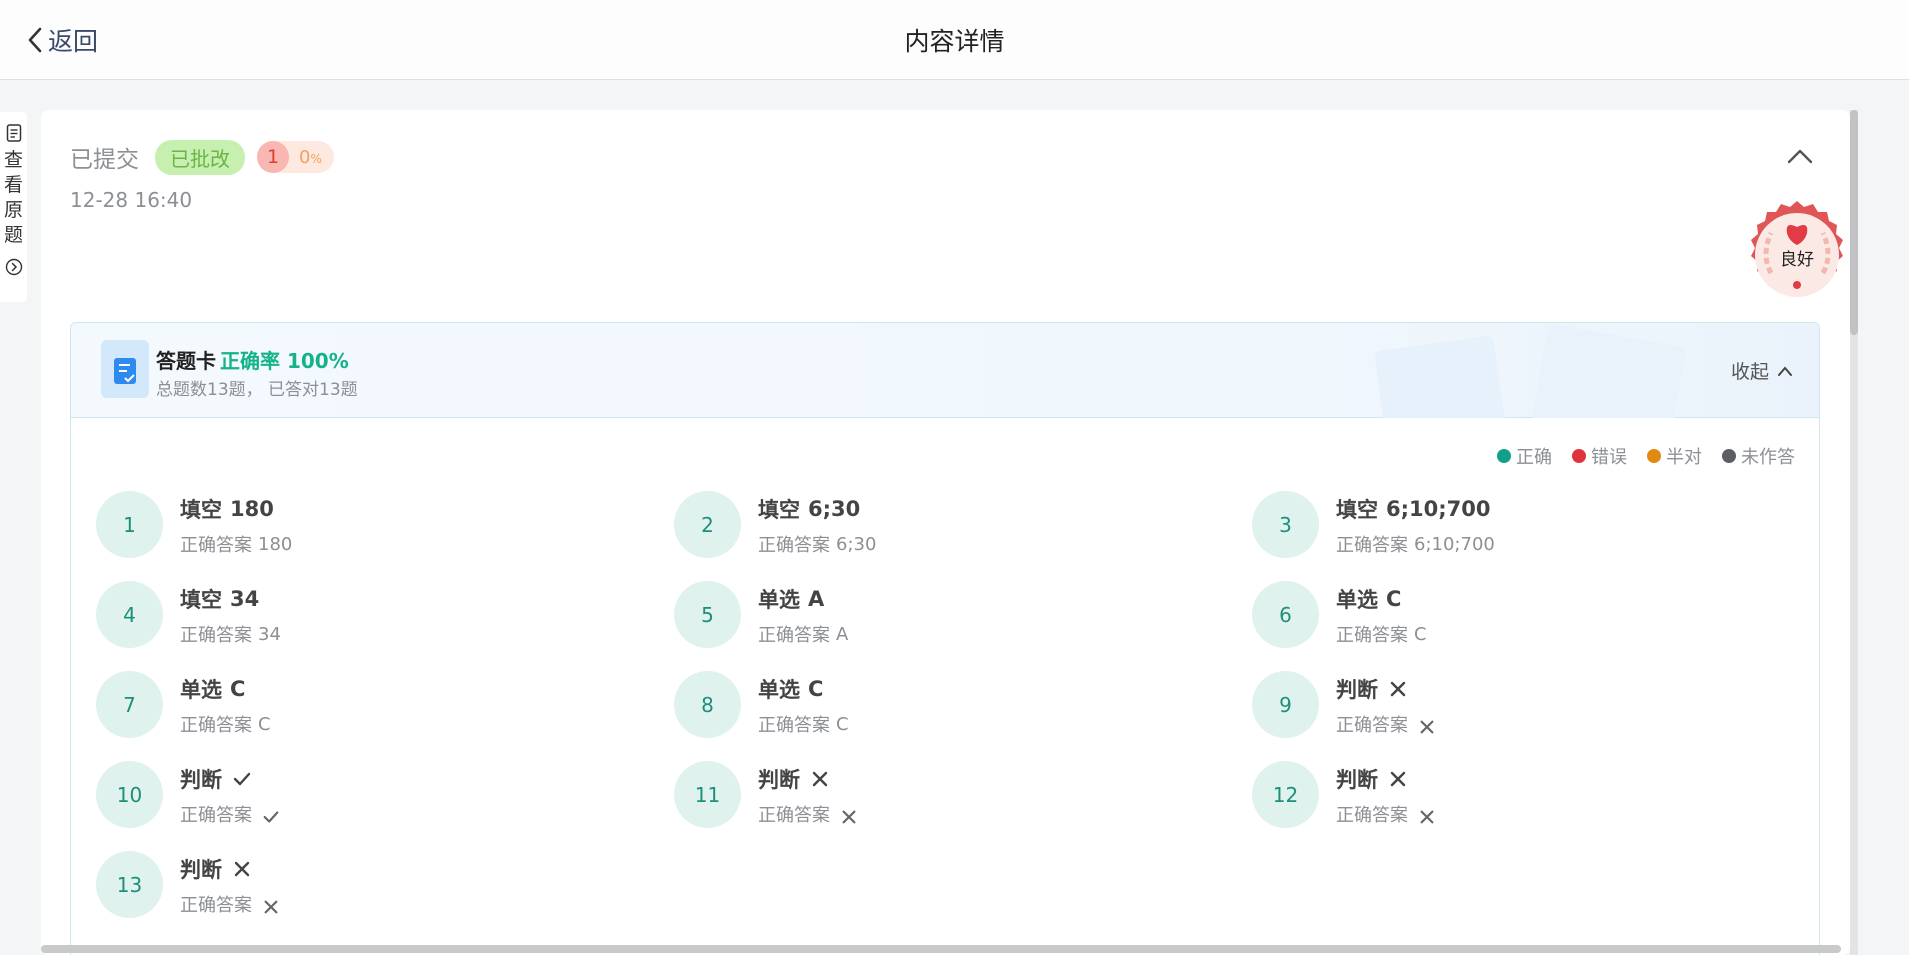 This screenshot has width=1909, height=955. What do you see at coordinates (1285, 704) in the screenshot?
I see `question-number: 9` at bounding box center [1285, 704].